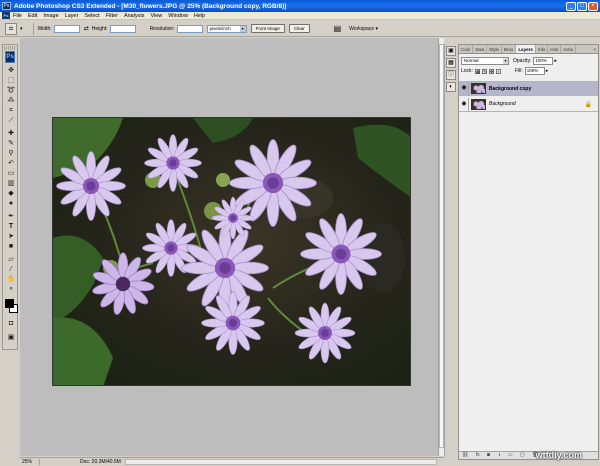 This screenshot has width=600, height=466. What do you see at coordinates (220, 28) in the screenshot?
I see `resolution-unit-value: pixels/inch` at bounding box center [220, 28].